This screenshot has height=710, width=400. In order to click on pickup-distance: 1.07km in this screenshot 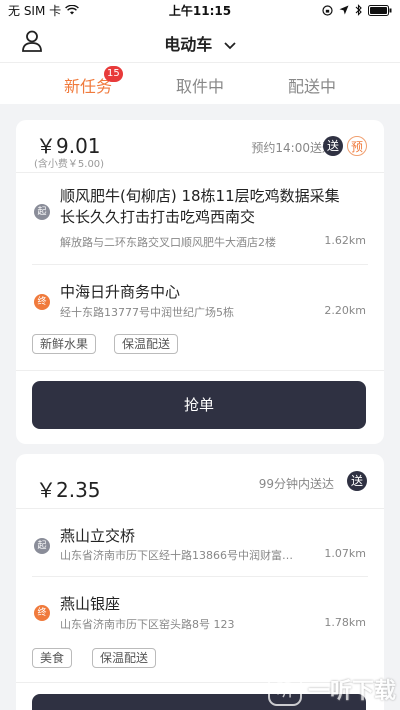, I will do `click(345, 553)`.